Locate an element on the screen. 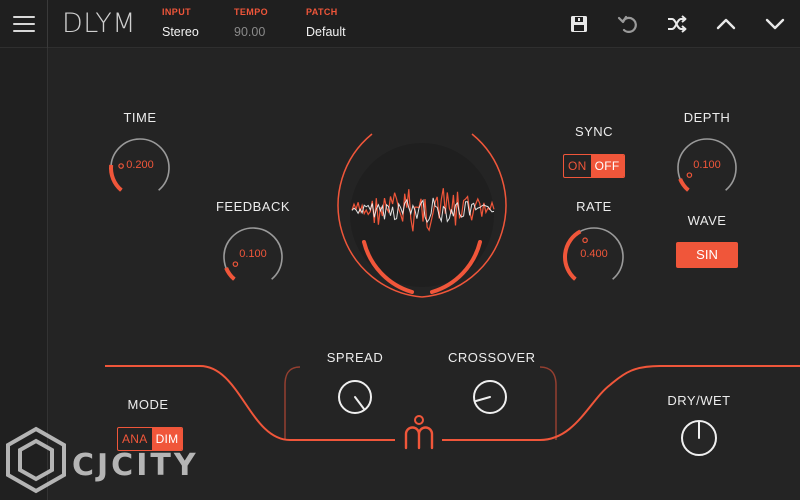 The height and width of the screenshot is (500, 800). depth-knob-indicator is located at coordinates (689, 175).